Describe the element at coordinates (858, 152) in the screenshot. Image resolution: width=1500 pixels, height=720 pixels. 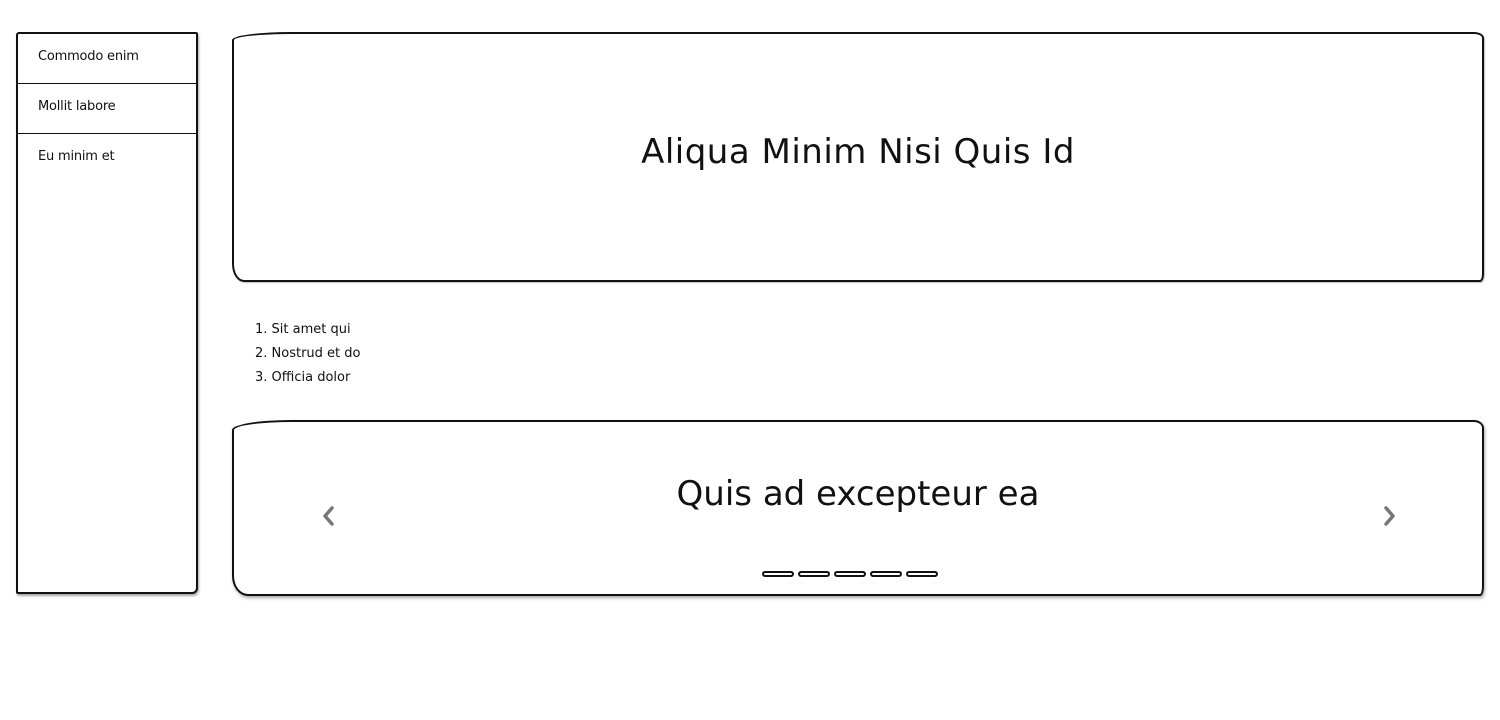
I see `hero-title: Aliqua Minim Nisi Quis Id` at that location.